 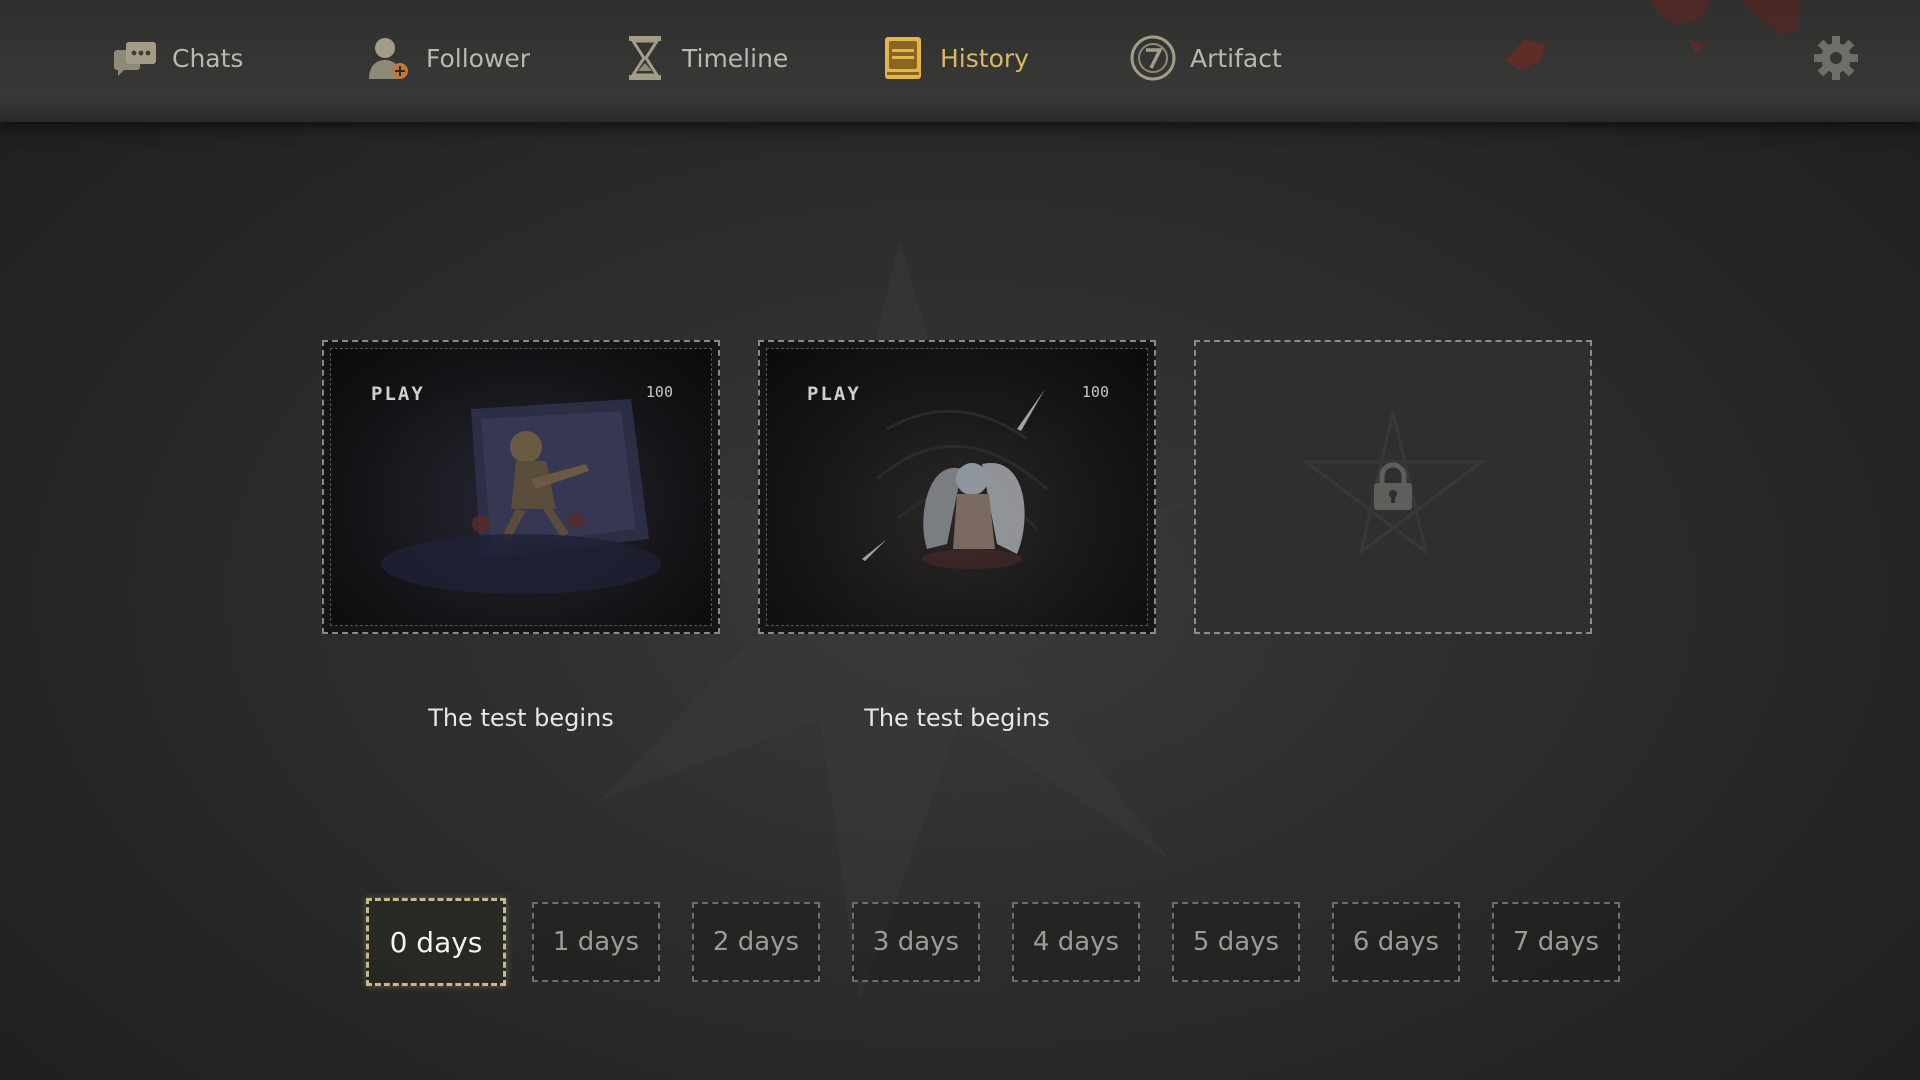 What do you see at coordinates (645, 58) in the screenshot?
I see `hourglass-icon` at bounding box center [645, 58].